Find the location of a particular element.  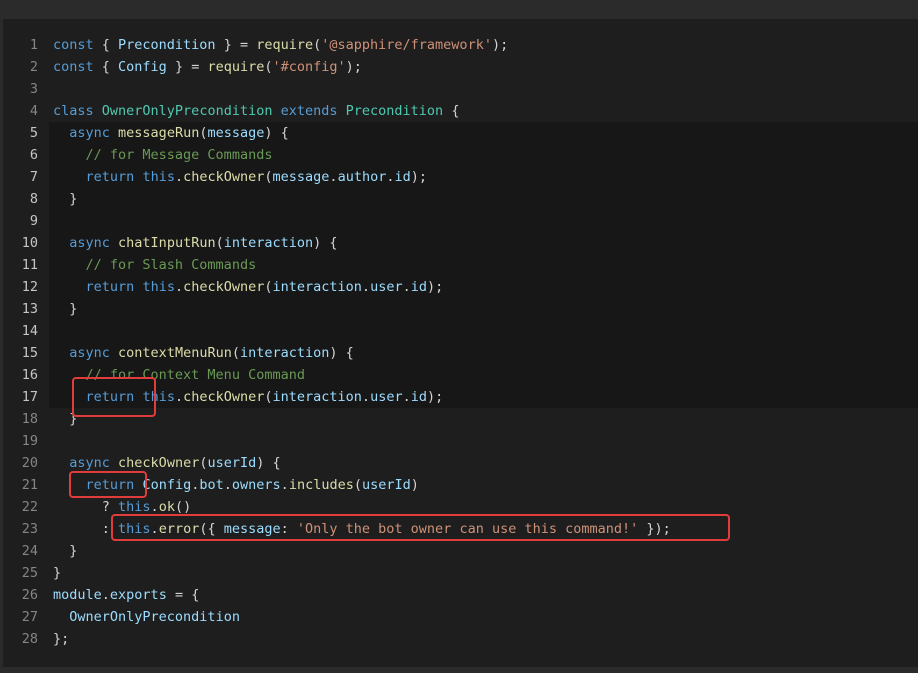

code-text: } is located at coordinates (57, 573).